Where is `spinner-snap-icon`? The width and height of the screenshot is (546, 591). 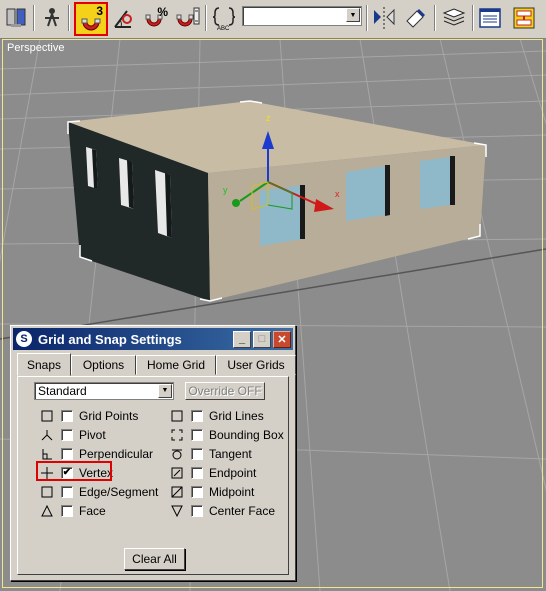 spinner-snap-icon is located at coordinates (188, 18).